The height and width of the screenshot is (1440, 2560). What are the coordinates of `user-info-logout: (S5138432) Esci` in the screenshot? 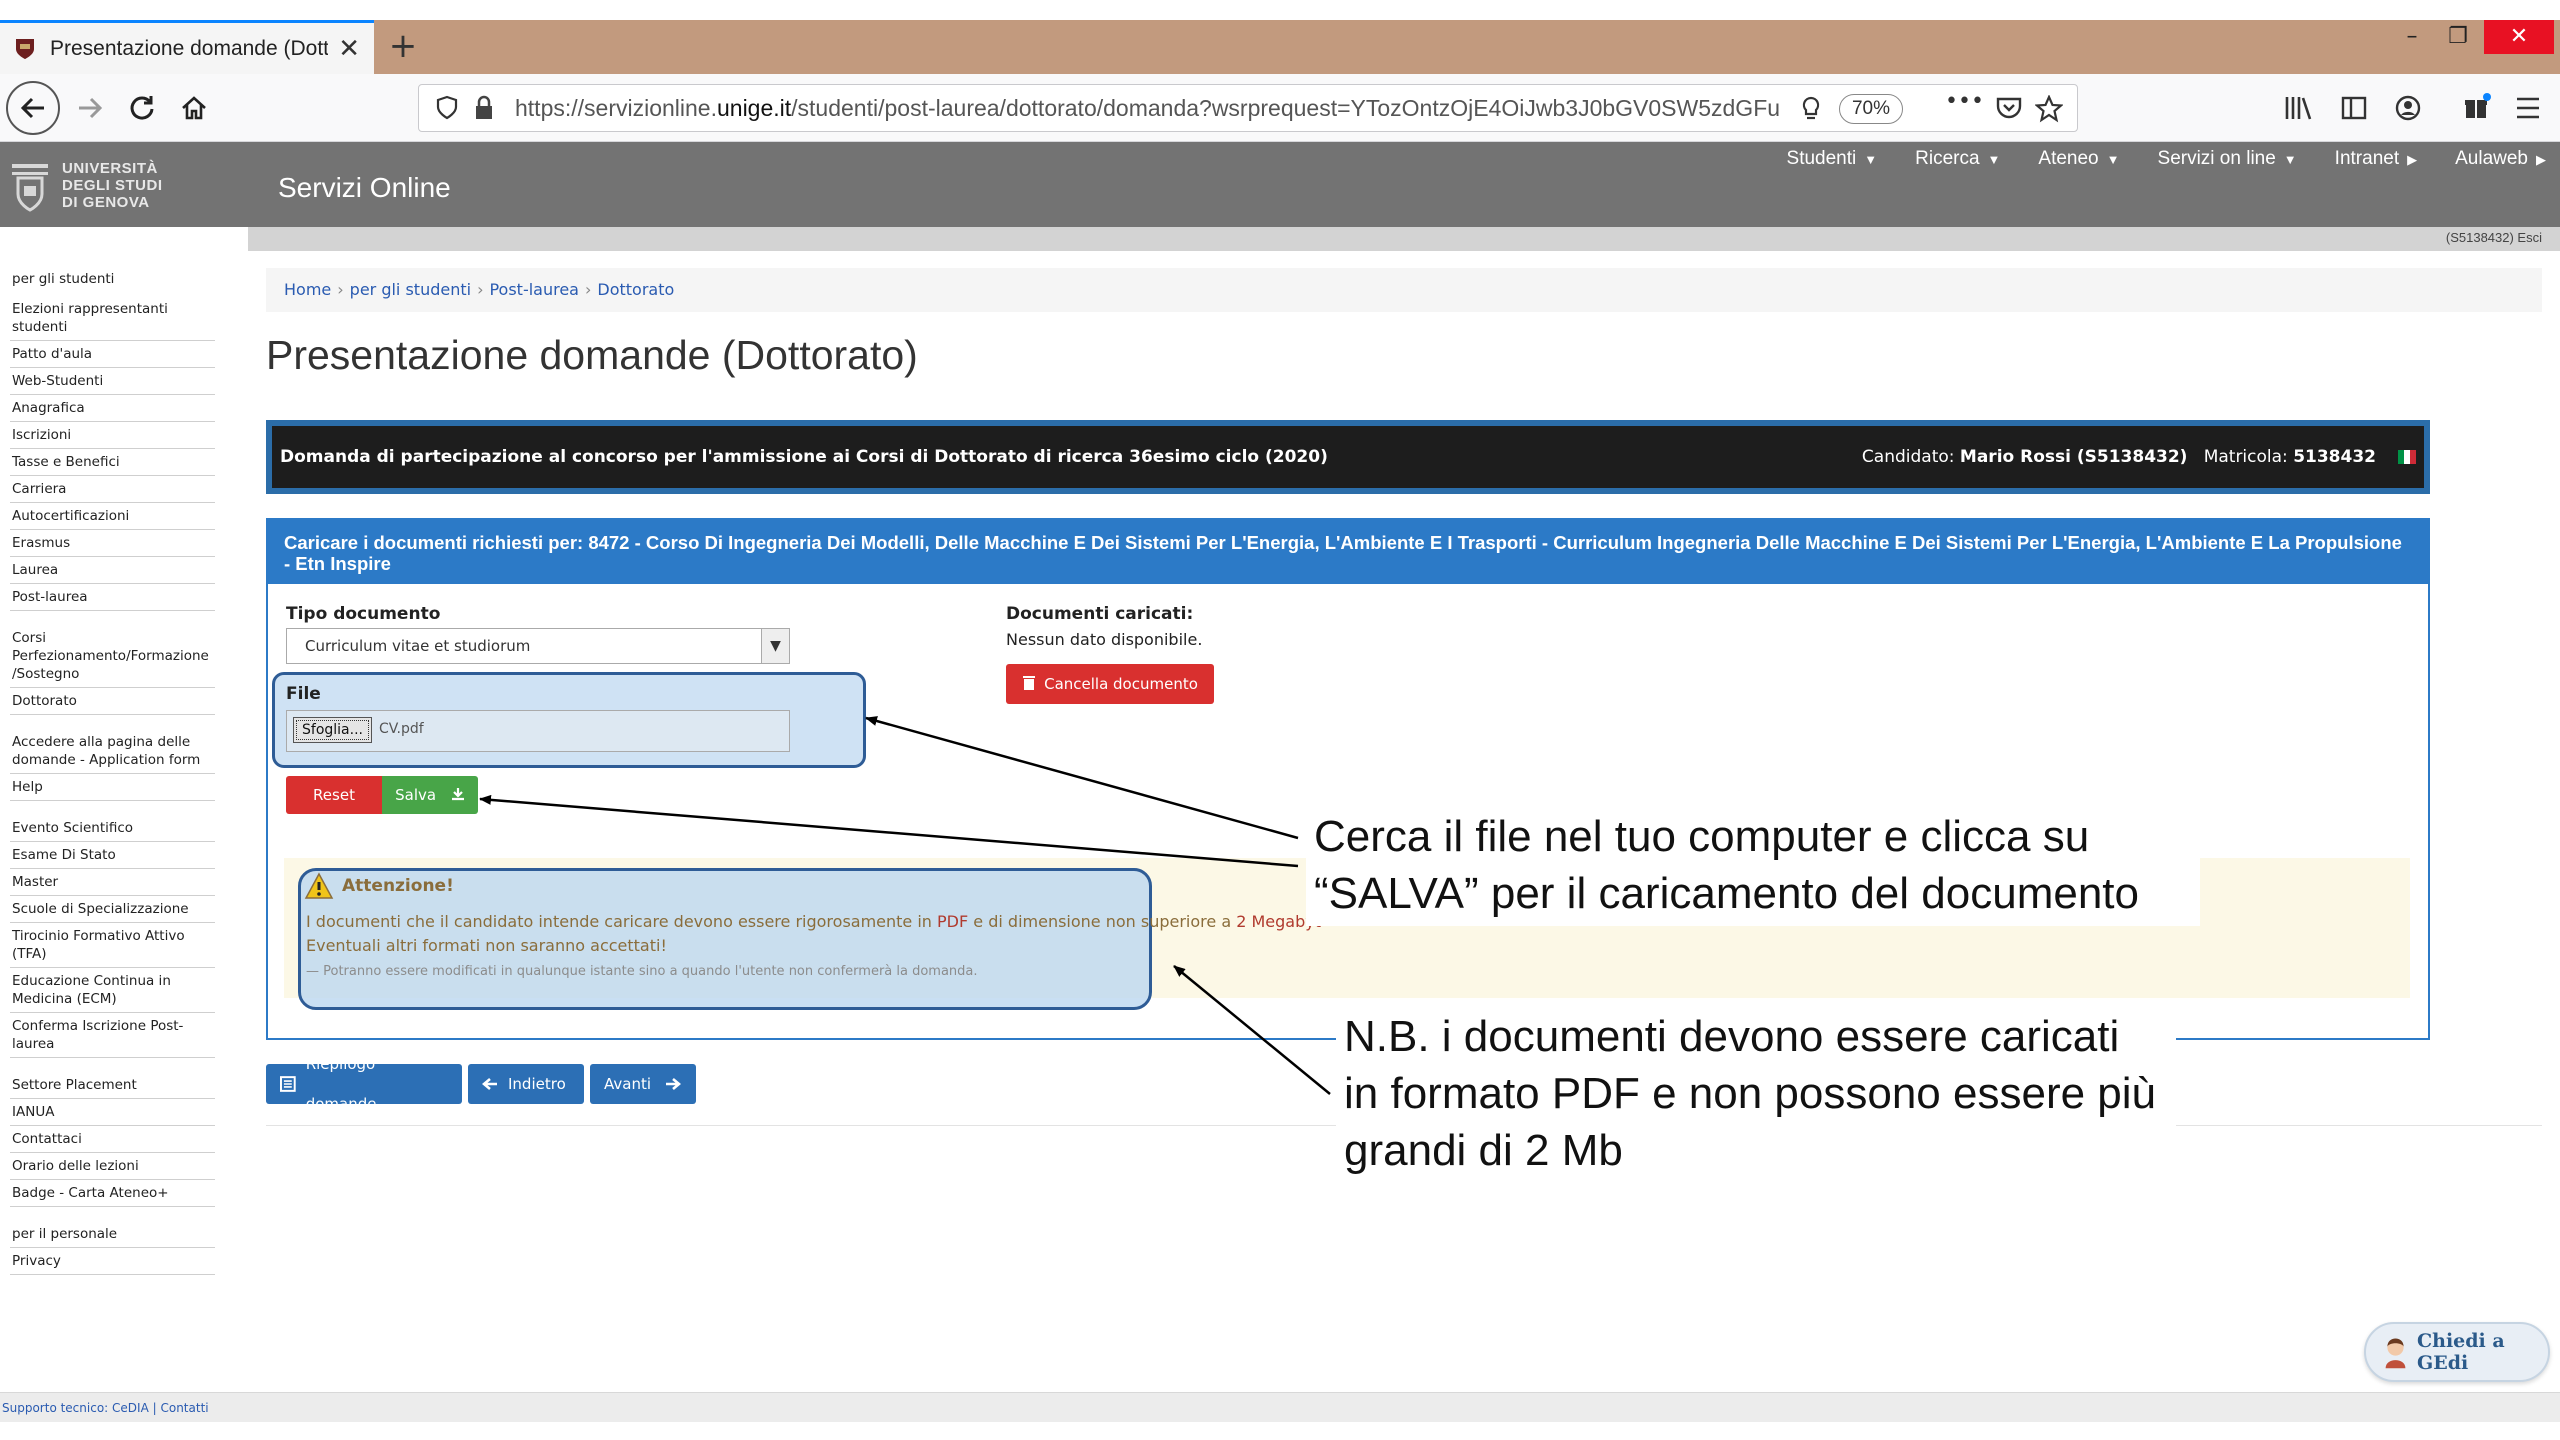 It's located at (2494, 237).